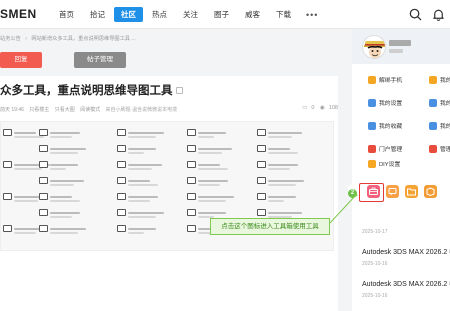 Image resolution: width=450 pixels, height=311 pixels. Describe the element at coordinates (392, 191) in the screenshot. I see `message-tool-icon` at that location.